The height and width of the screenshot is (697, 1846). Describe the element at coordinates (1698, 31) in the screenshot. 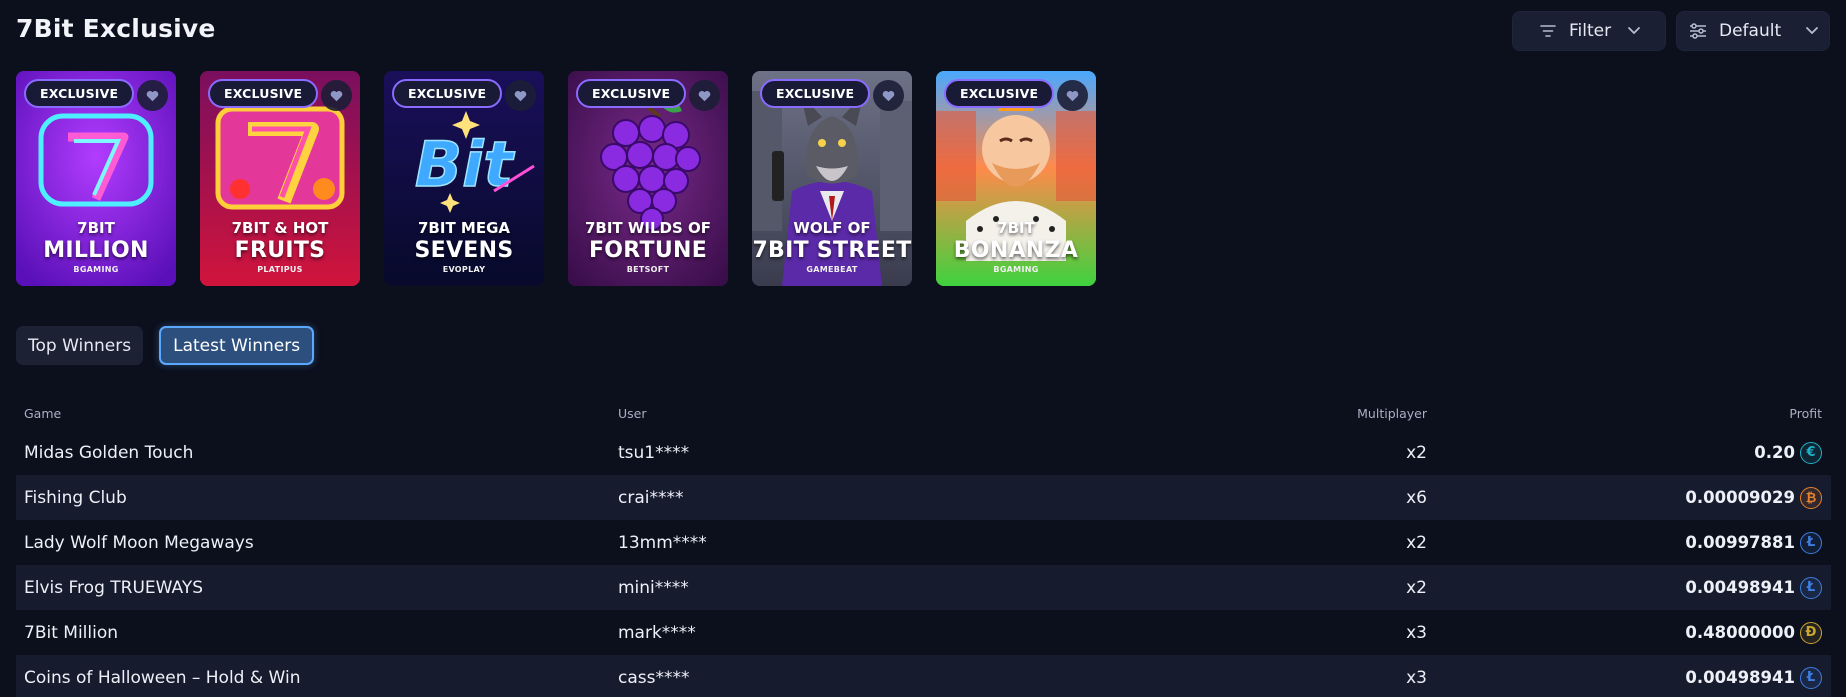

I see `sliders-icon` at that location.